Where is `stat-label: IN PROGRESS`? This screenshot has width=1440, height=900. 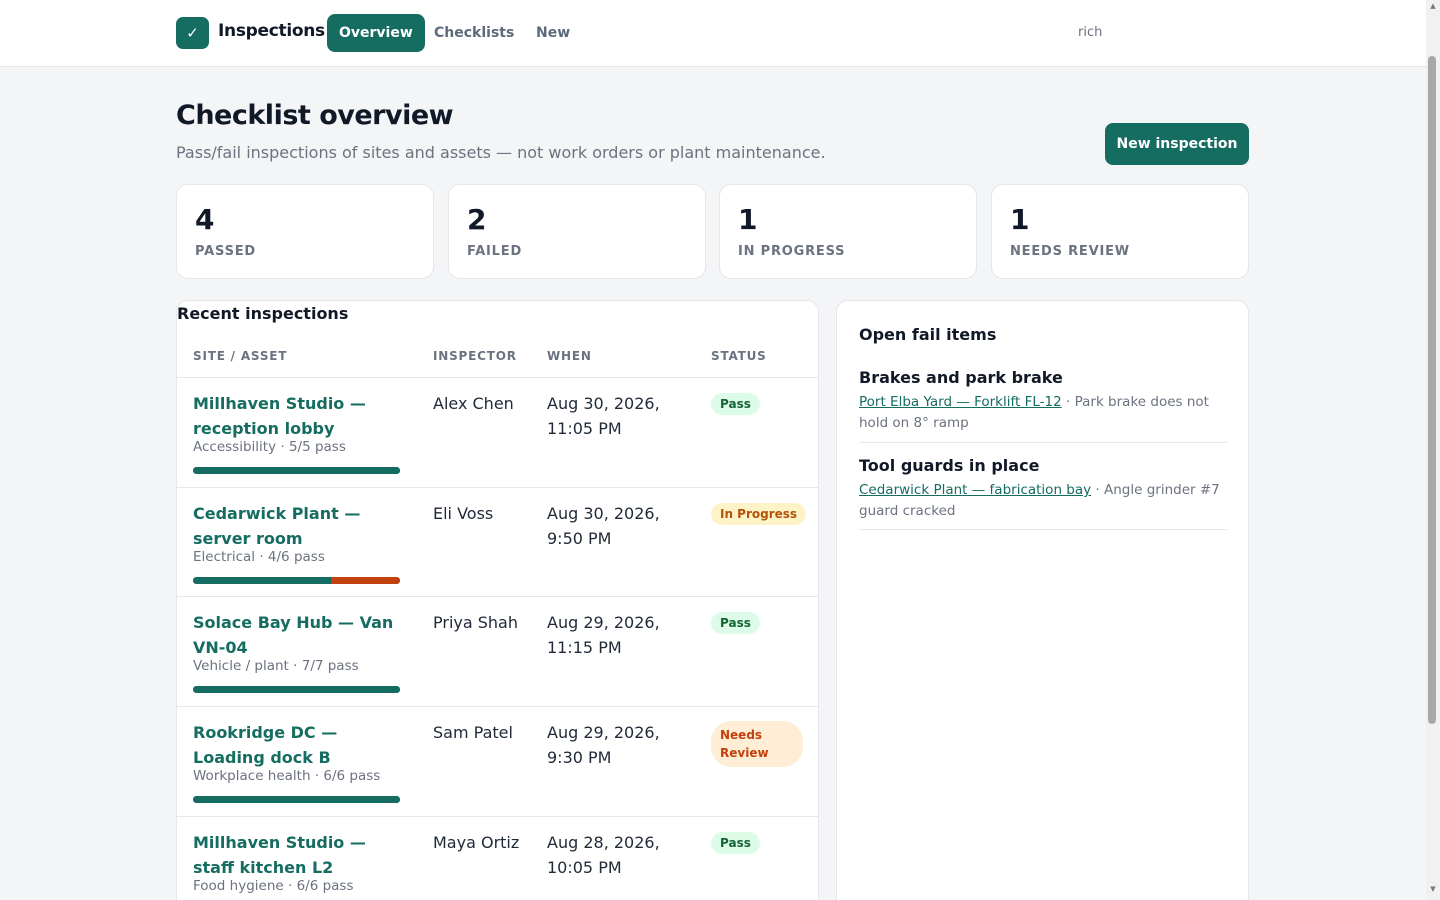
stat-label: IN PROGRESS is located at coordinates (792, 251).